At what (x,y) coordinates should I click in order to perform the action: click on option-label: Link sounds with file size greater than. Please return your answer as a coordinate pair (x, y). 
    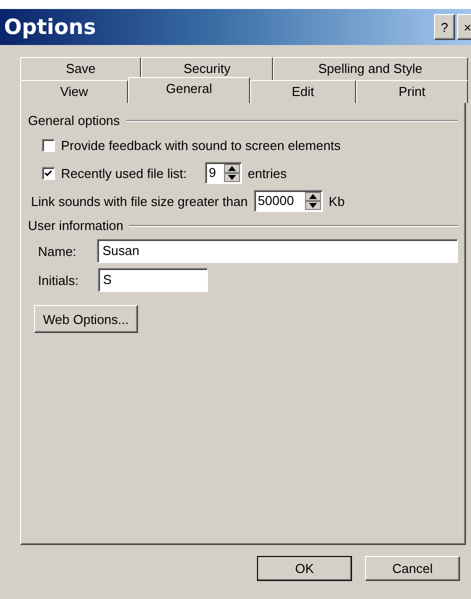
    Looking at the image, I should click on (139, 201).